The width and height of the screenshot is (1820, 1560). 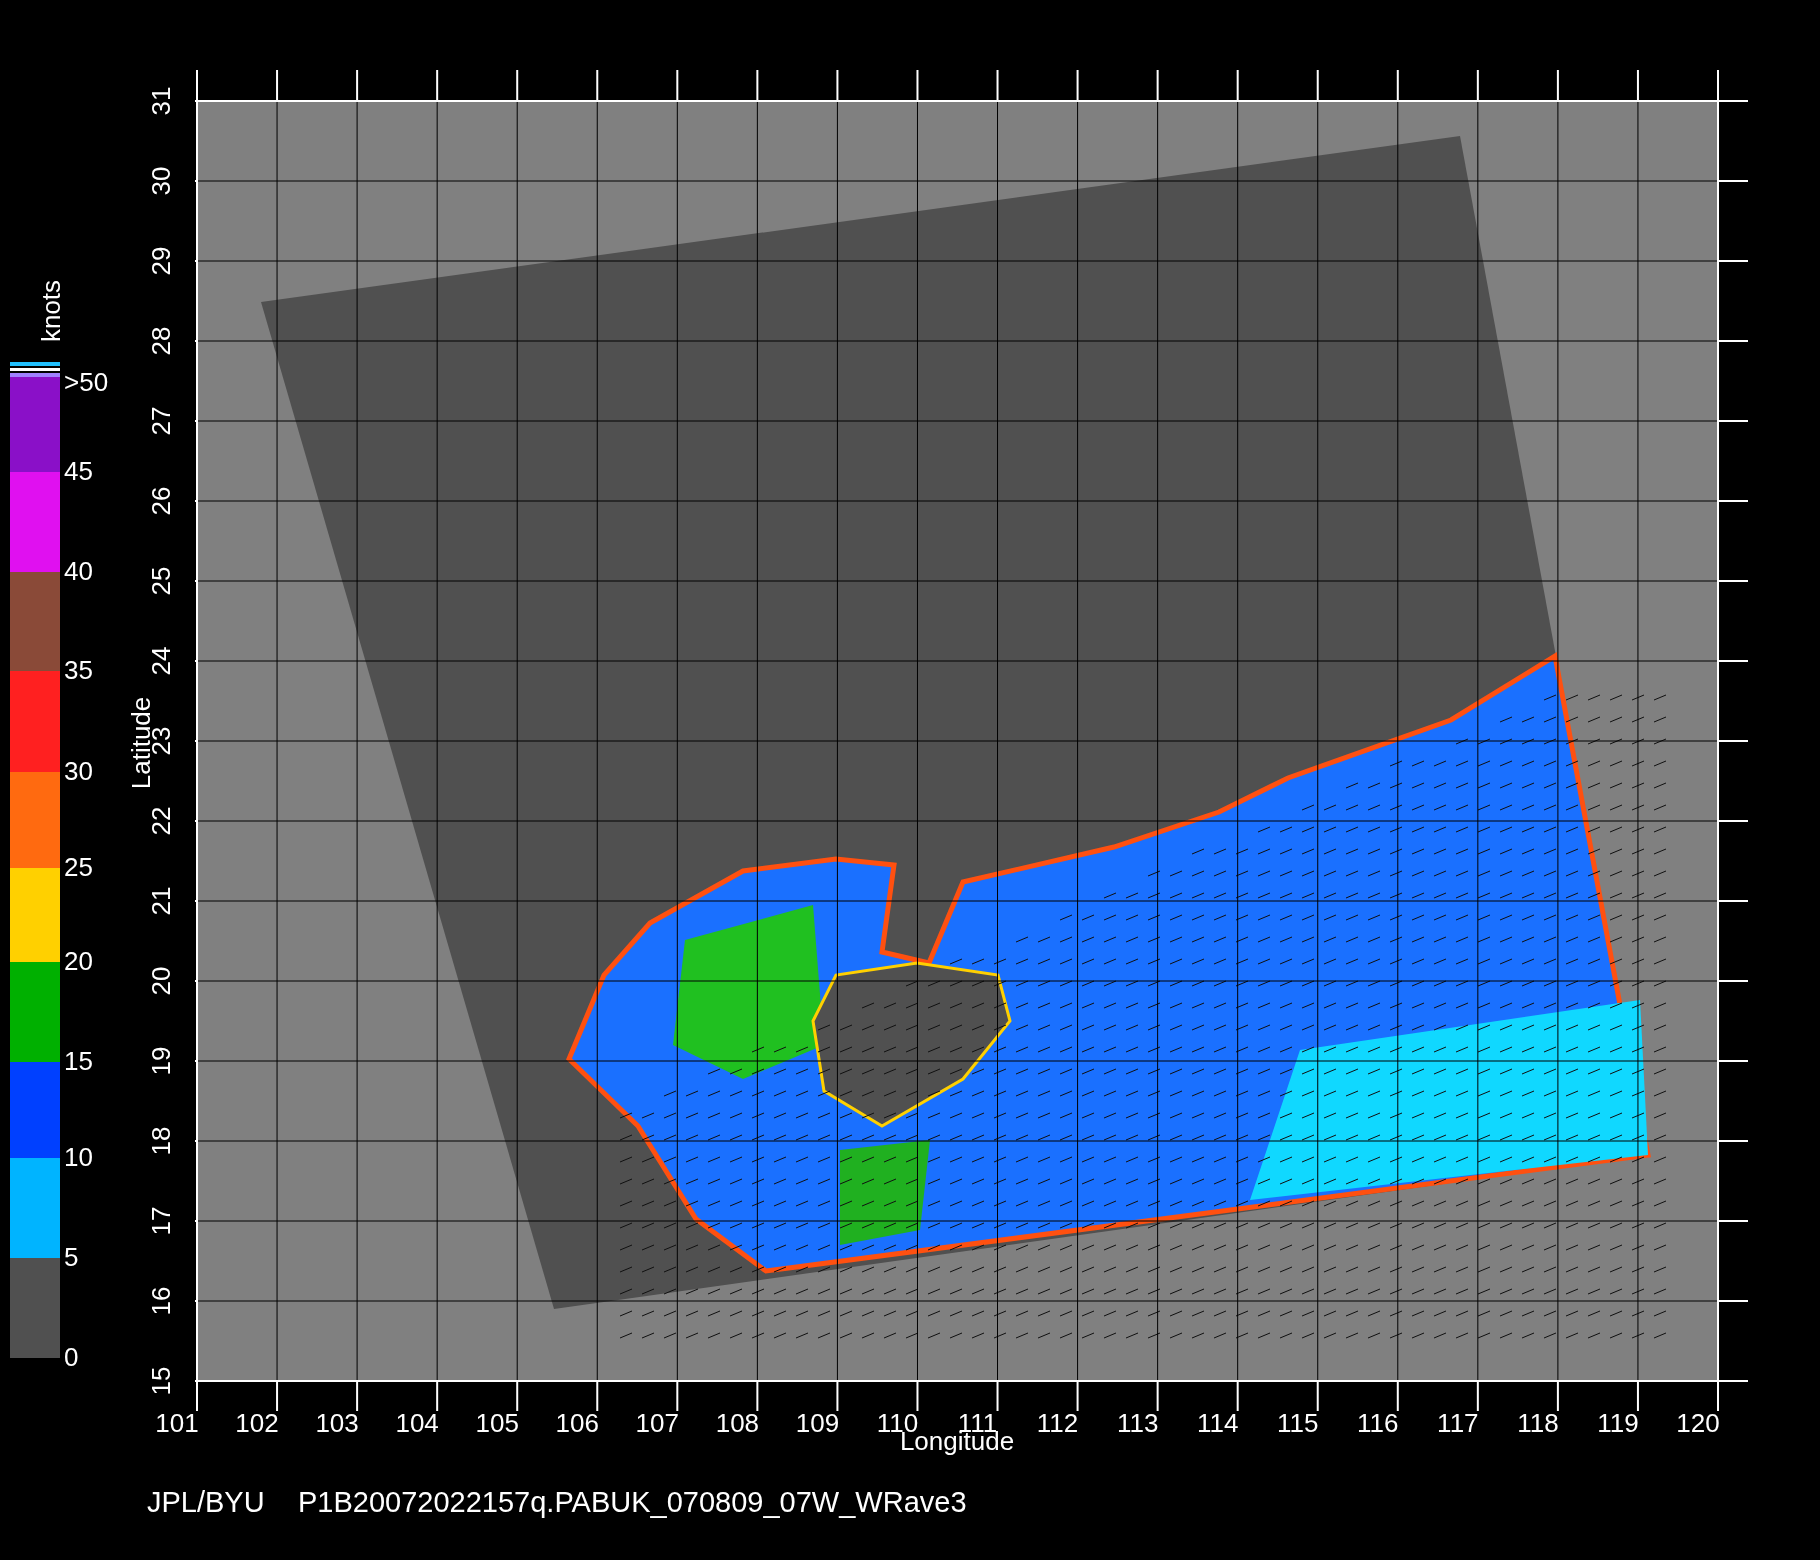 I want to click on colorbar-label: 35, so click(x=78, y=670).